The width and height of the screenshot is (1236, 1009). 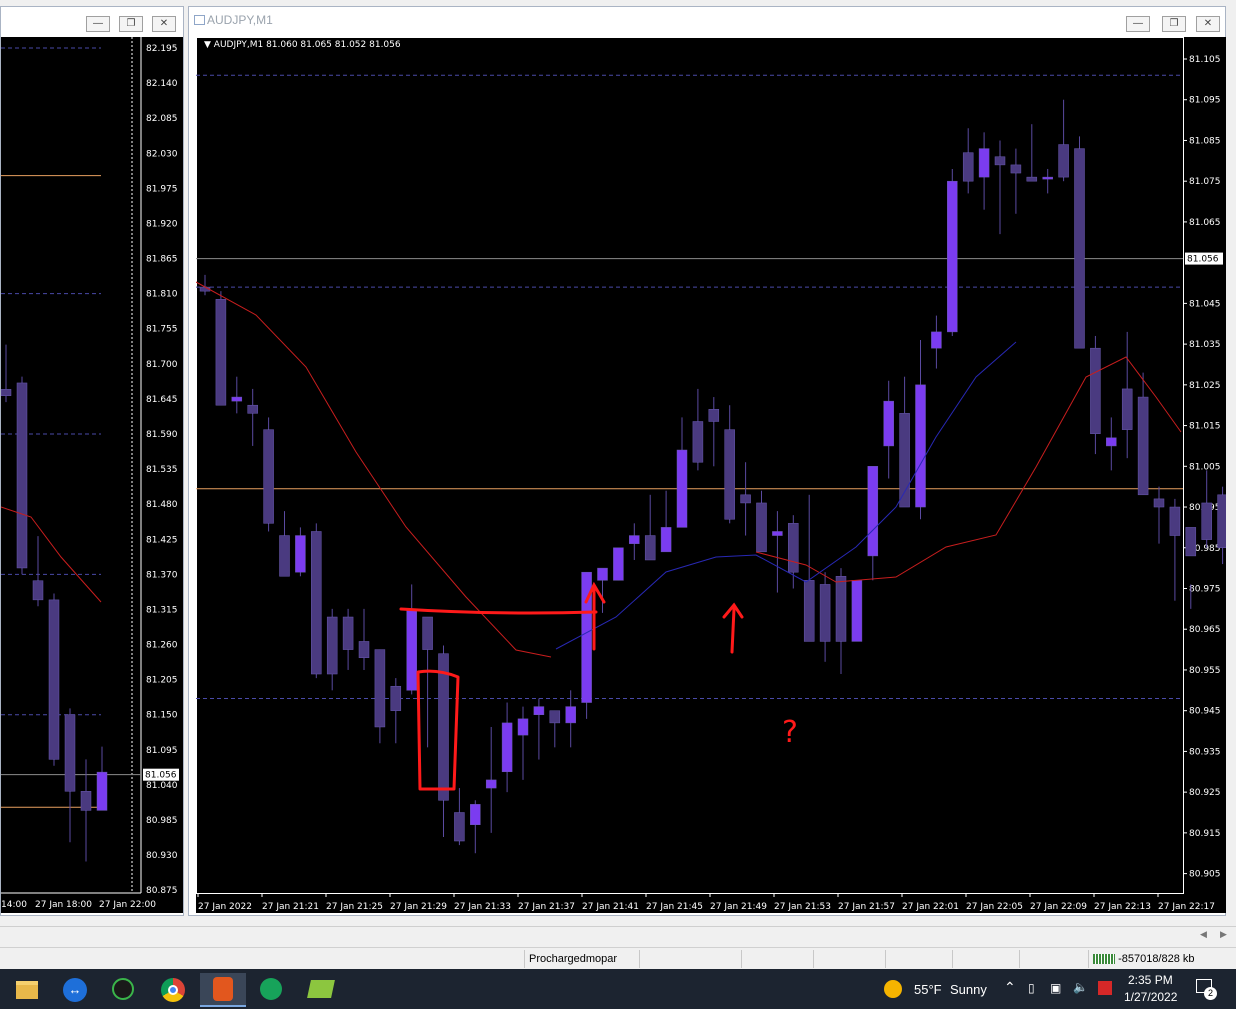 What do you see at coordinates (1205, 304) in the screenshot?
I see `price-label: 81.045` at bounding box center [1205, 304].